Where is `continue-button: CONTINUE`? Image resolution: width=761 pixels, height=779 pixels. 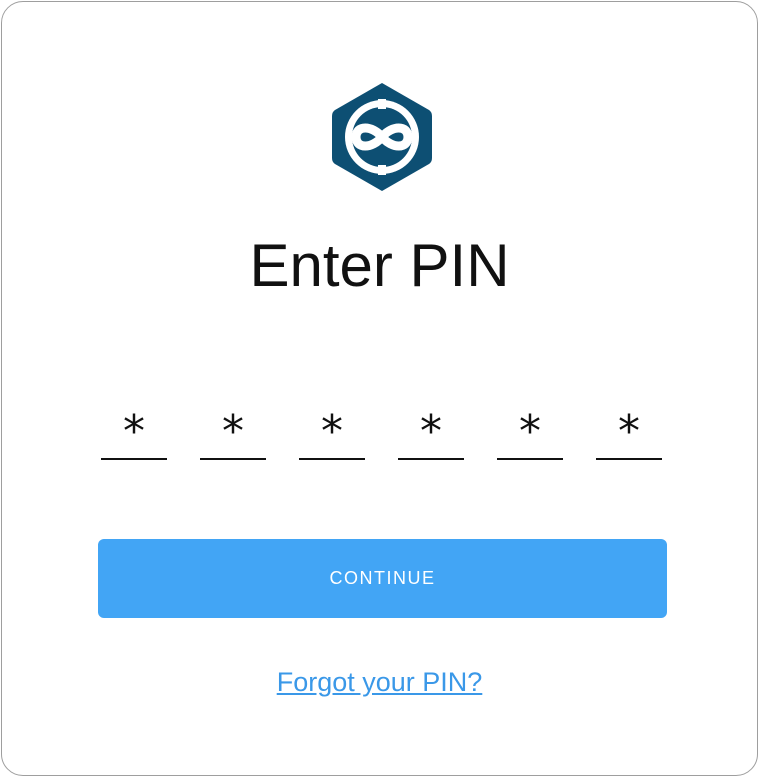 continue-button: CONTINUE is located at coordinates (382, 578).